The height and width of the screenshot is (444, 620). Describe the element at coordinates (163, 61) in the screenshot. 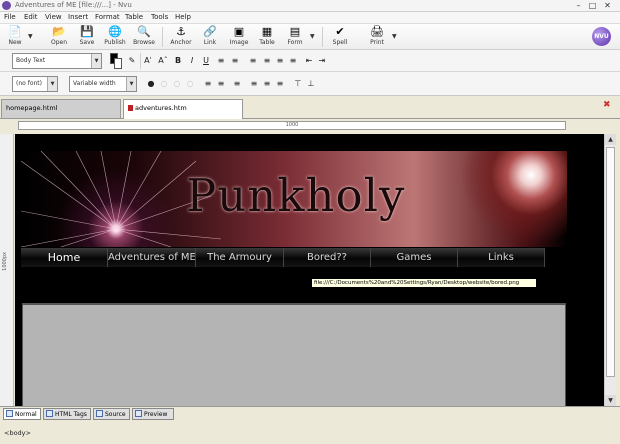

I see `increase-font-size-button: Aˆ` at that location.